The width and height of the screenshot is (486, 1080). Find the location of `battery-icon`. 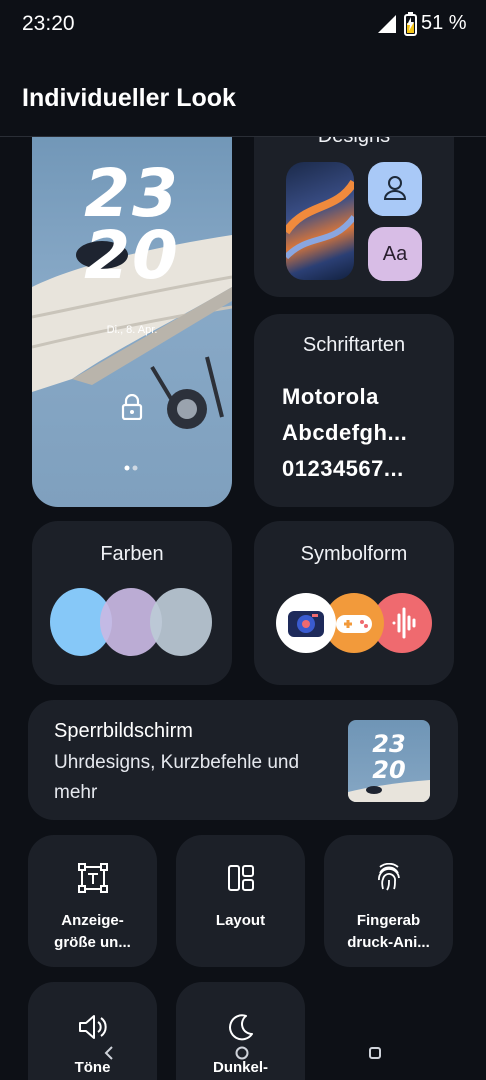

battery-icon is located at coordinates (410, 24).